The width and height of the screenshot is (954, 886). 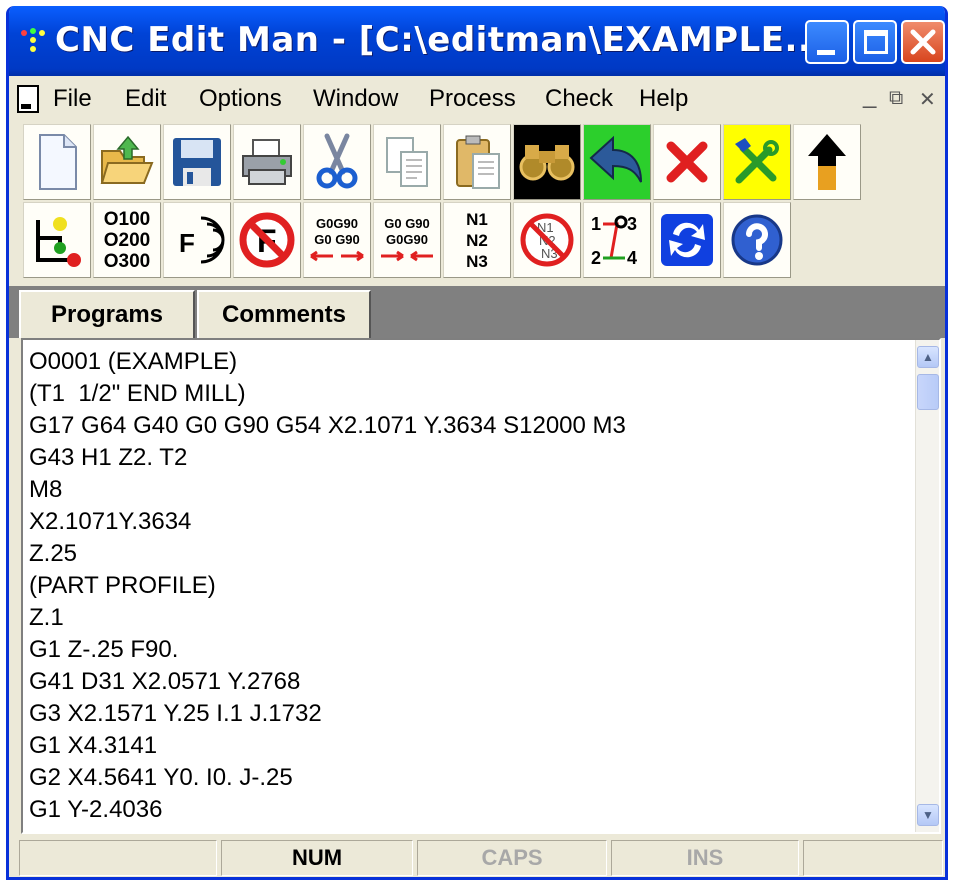 I want to click on code-line: (PART PROFILE), so click(x=122, y=585).